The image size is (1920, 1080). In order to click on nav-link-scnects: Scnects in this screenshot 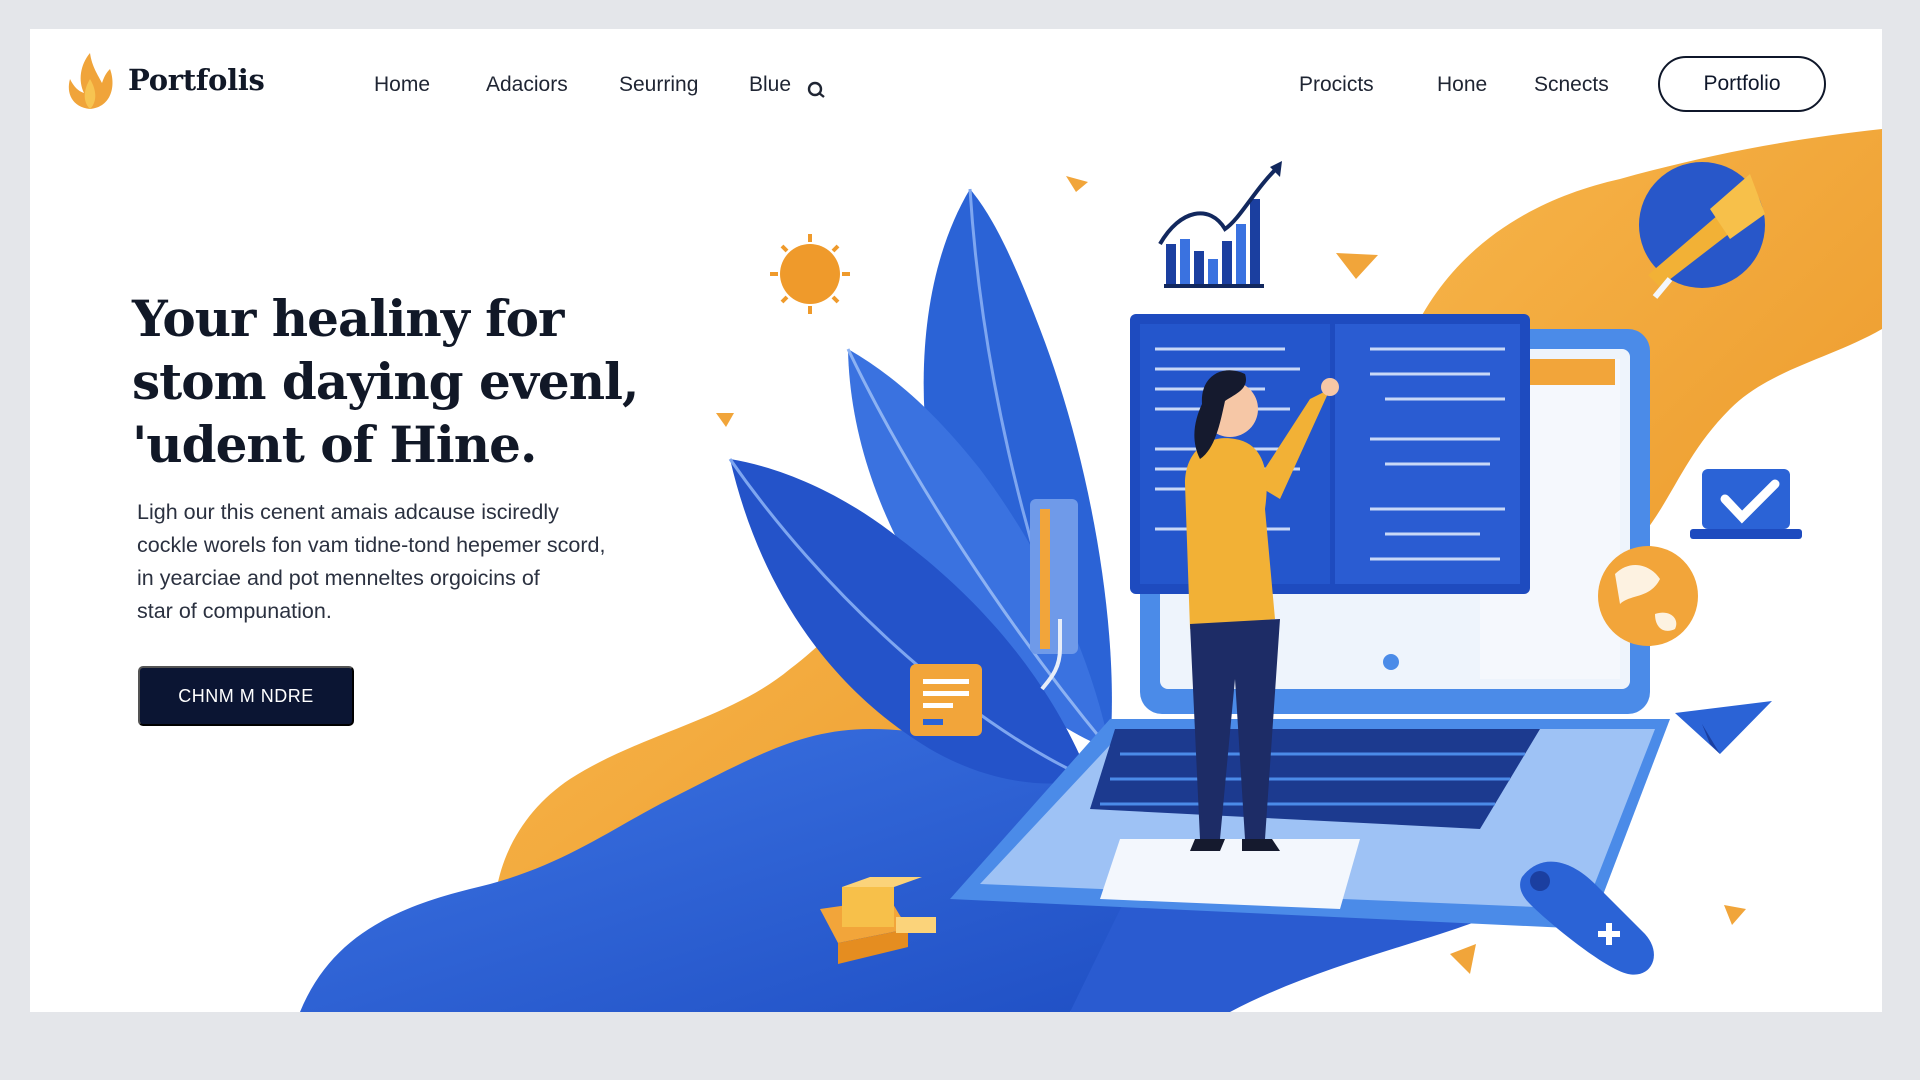, I will do `click(1571, 85)`.